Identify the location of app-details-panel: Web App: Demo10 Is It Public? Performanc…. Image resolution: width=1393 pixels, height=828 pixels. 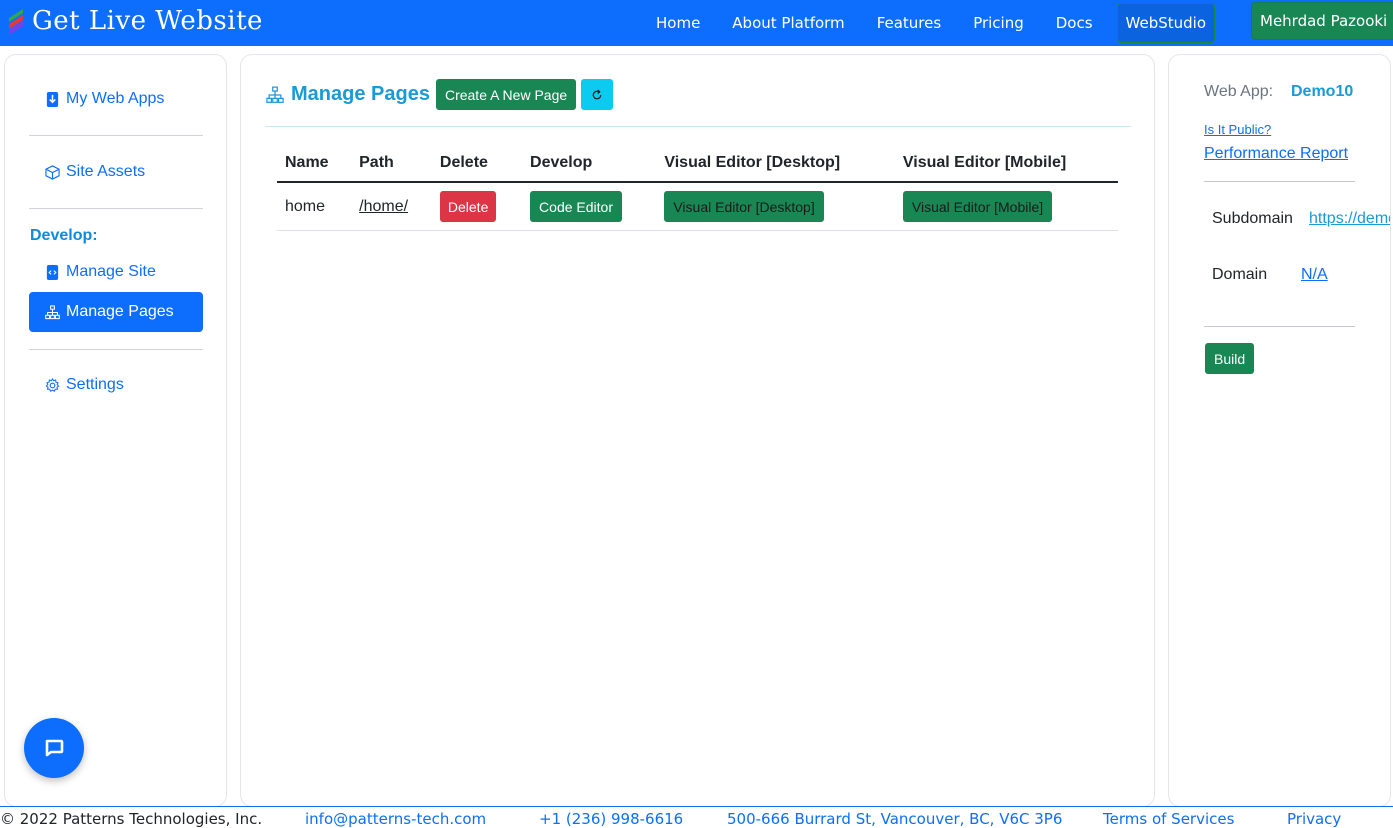
(1279, 430).